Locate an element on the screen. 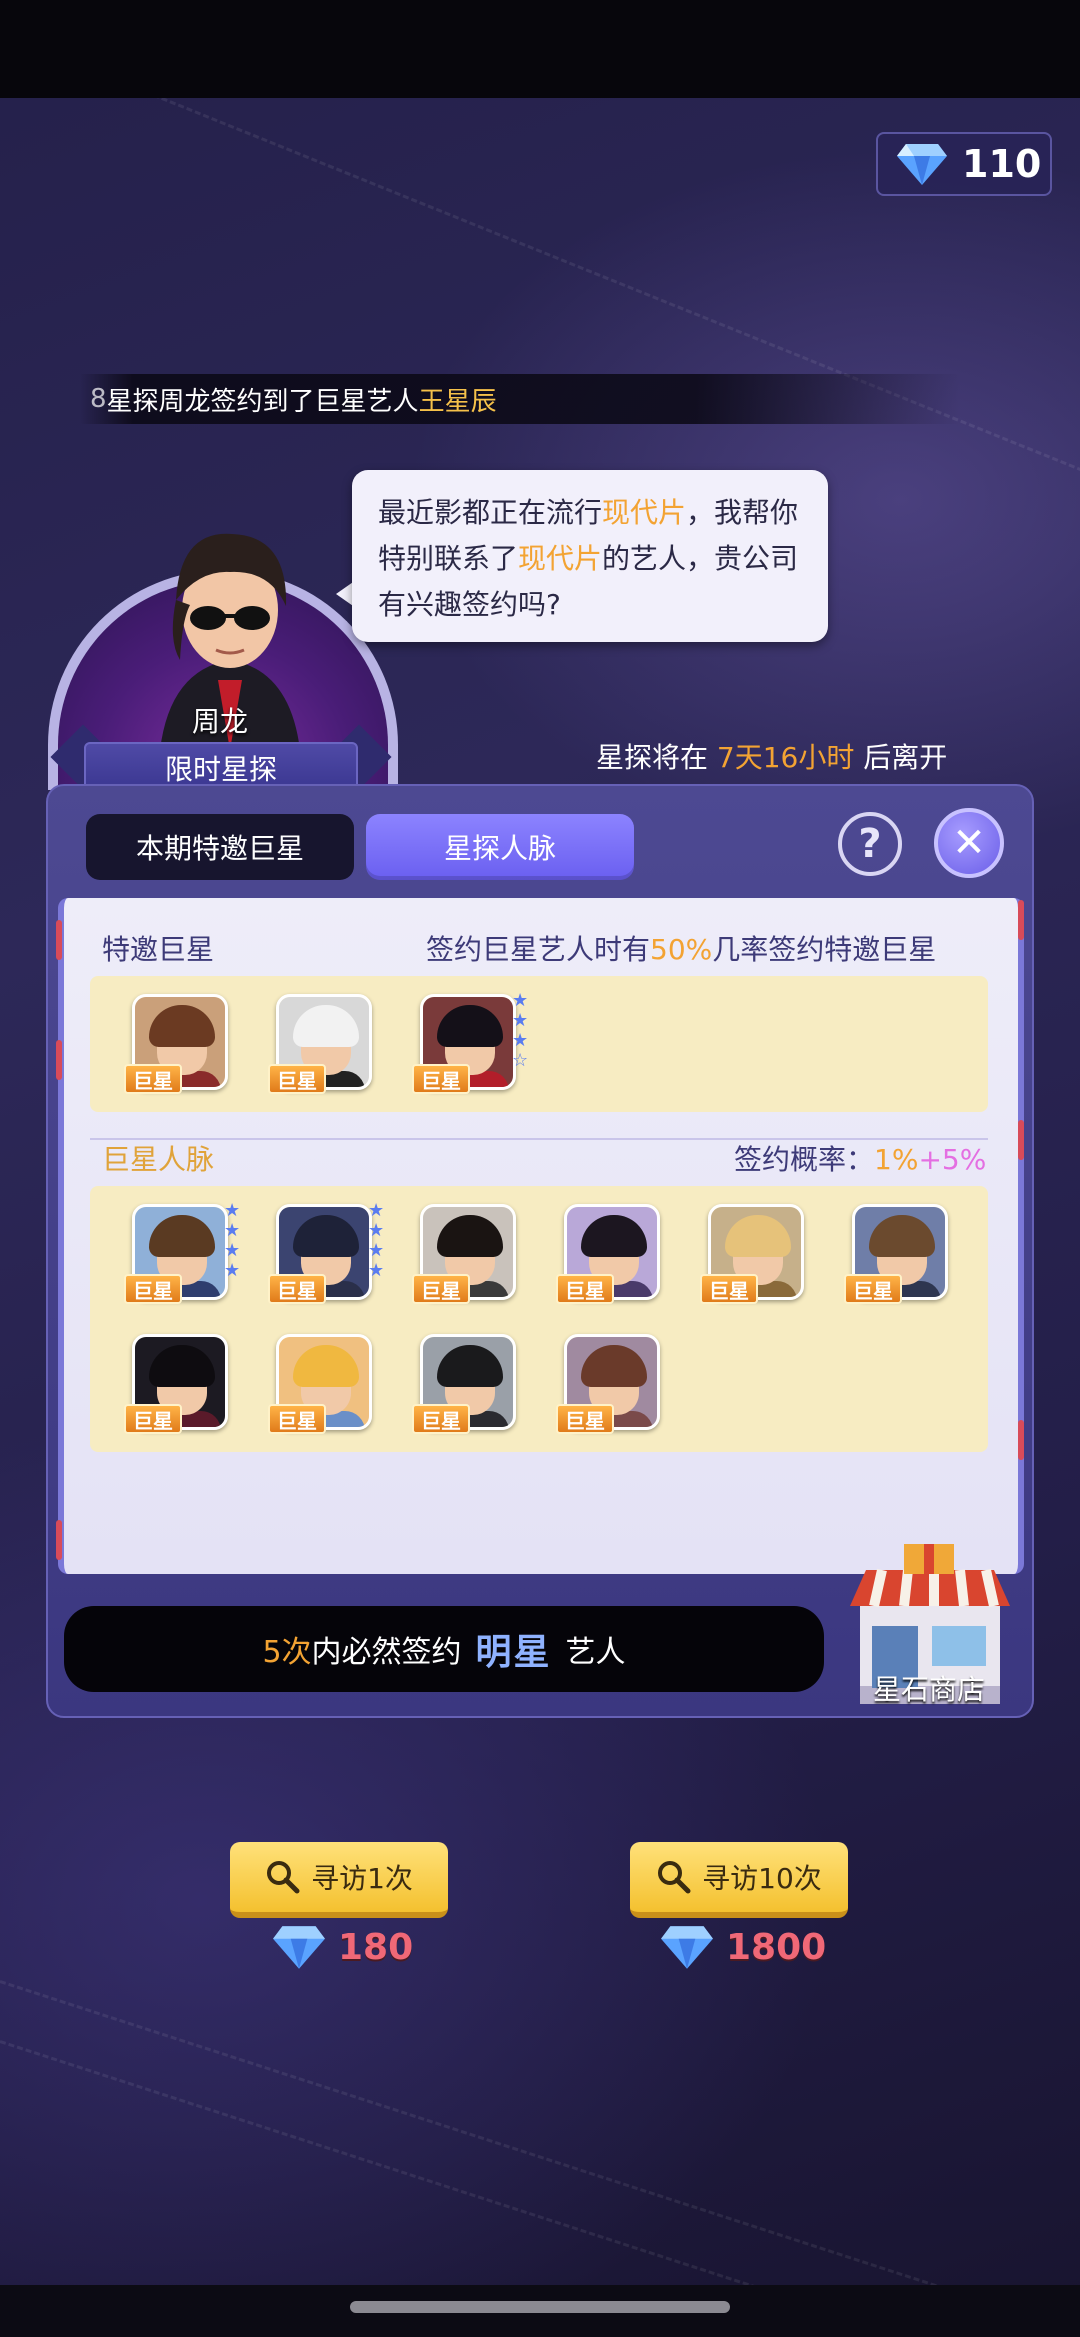 The width and height of the screenshot is (1080, 2337). scout-name: 周龙 is located at coordinates (219, 721).